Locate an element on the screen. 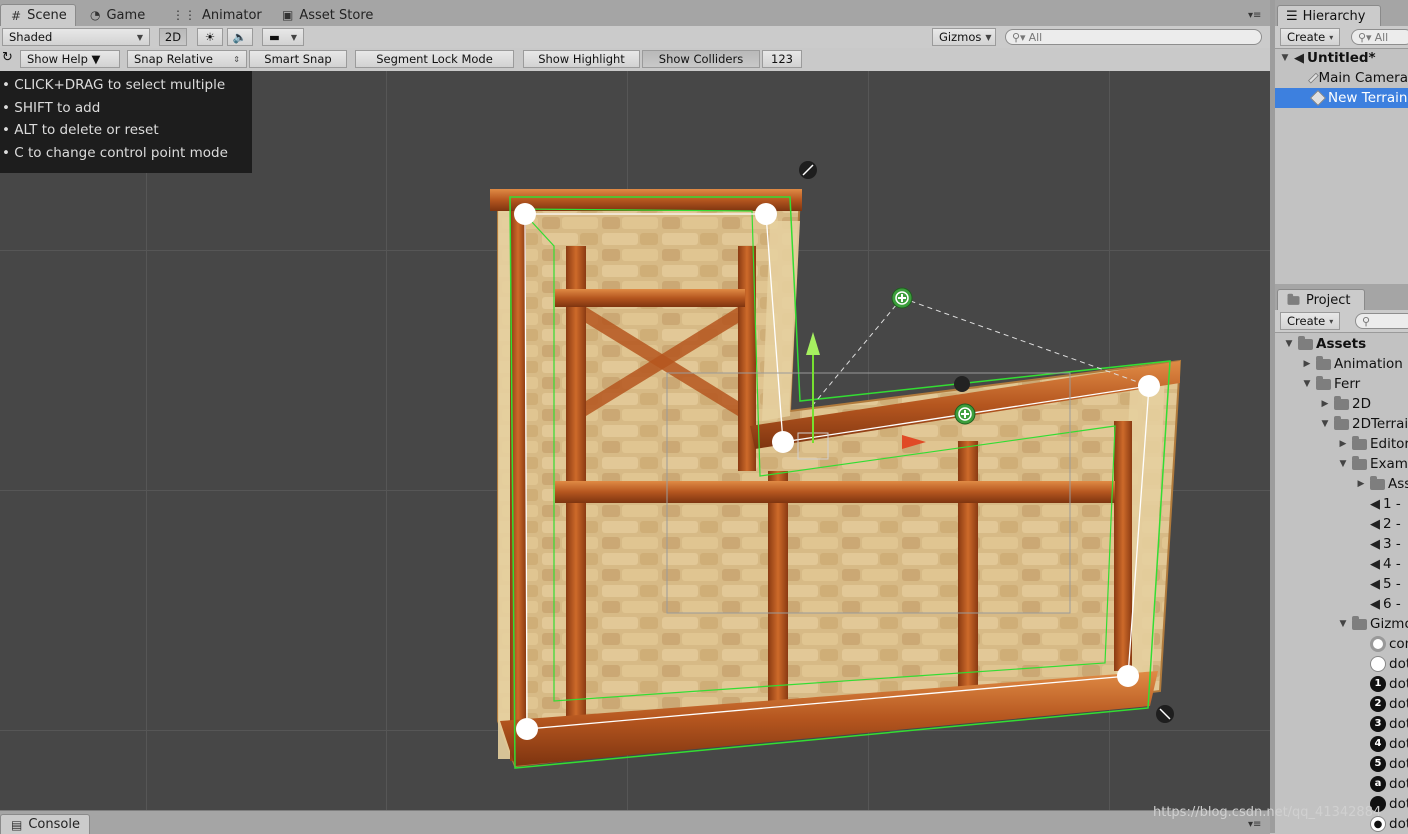 The height and width of the screenshot is (834, 1408). segment-lock-toggle: Segment Lock Mode is located at coordinates (434, 59).